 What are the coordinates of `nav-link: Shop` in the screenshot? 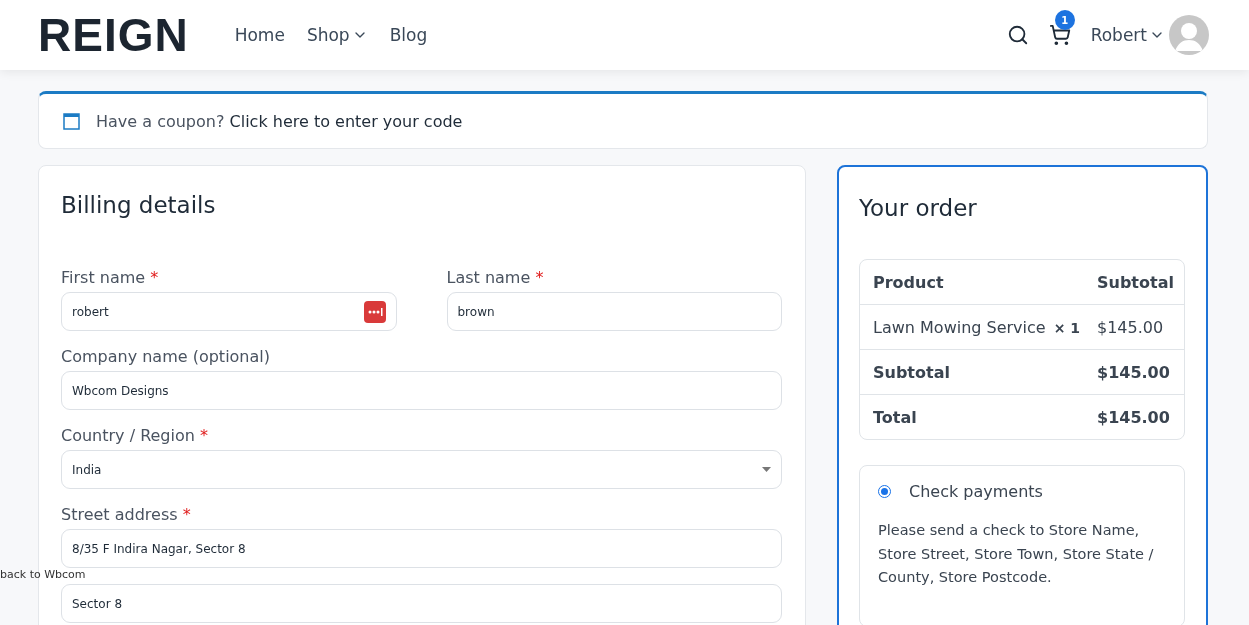 It's located at (337, 35).